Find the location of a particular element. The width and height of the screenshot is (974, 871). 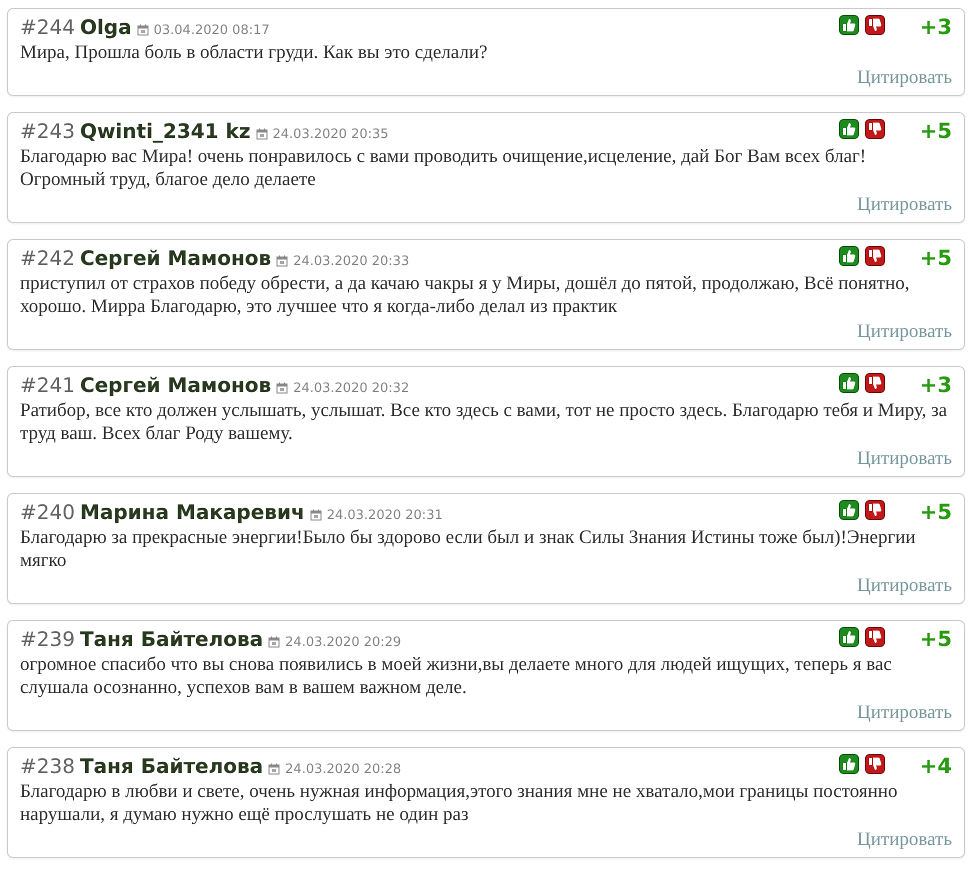

comment-number: #240 is located at coordinates (47, 512).